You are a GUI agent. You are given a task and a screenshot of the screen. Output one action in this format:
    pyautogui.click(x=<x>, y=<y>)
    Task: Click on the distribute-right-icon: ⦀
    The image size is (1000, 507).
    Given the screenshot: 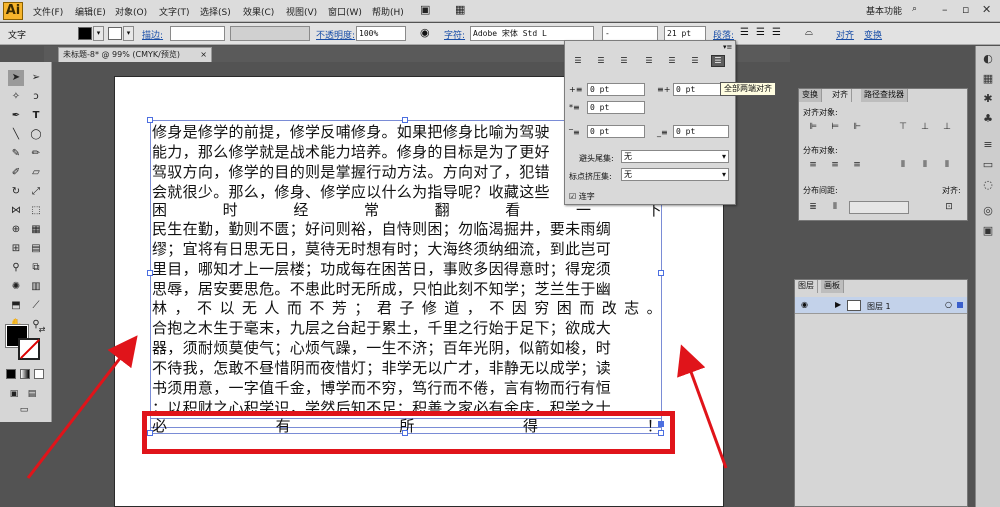 What is the action you would take?
    pyautogui.click(x=947, y=165)
    